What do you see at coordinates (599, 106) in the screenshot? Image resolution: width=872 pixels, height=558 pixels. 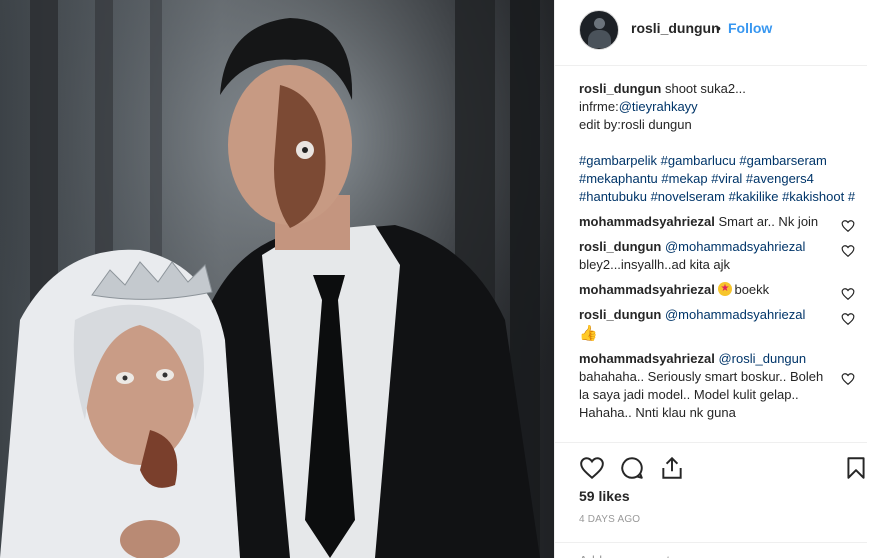 I see `caption-line2-prefix: infrme:` at bounding box center [599, 106].